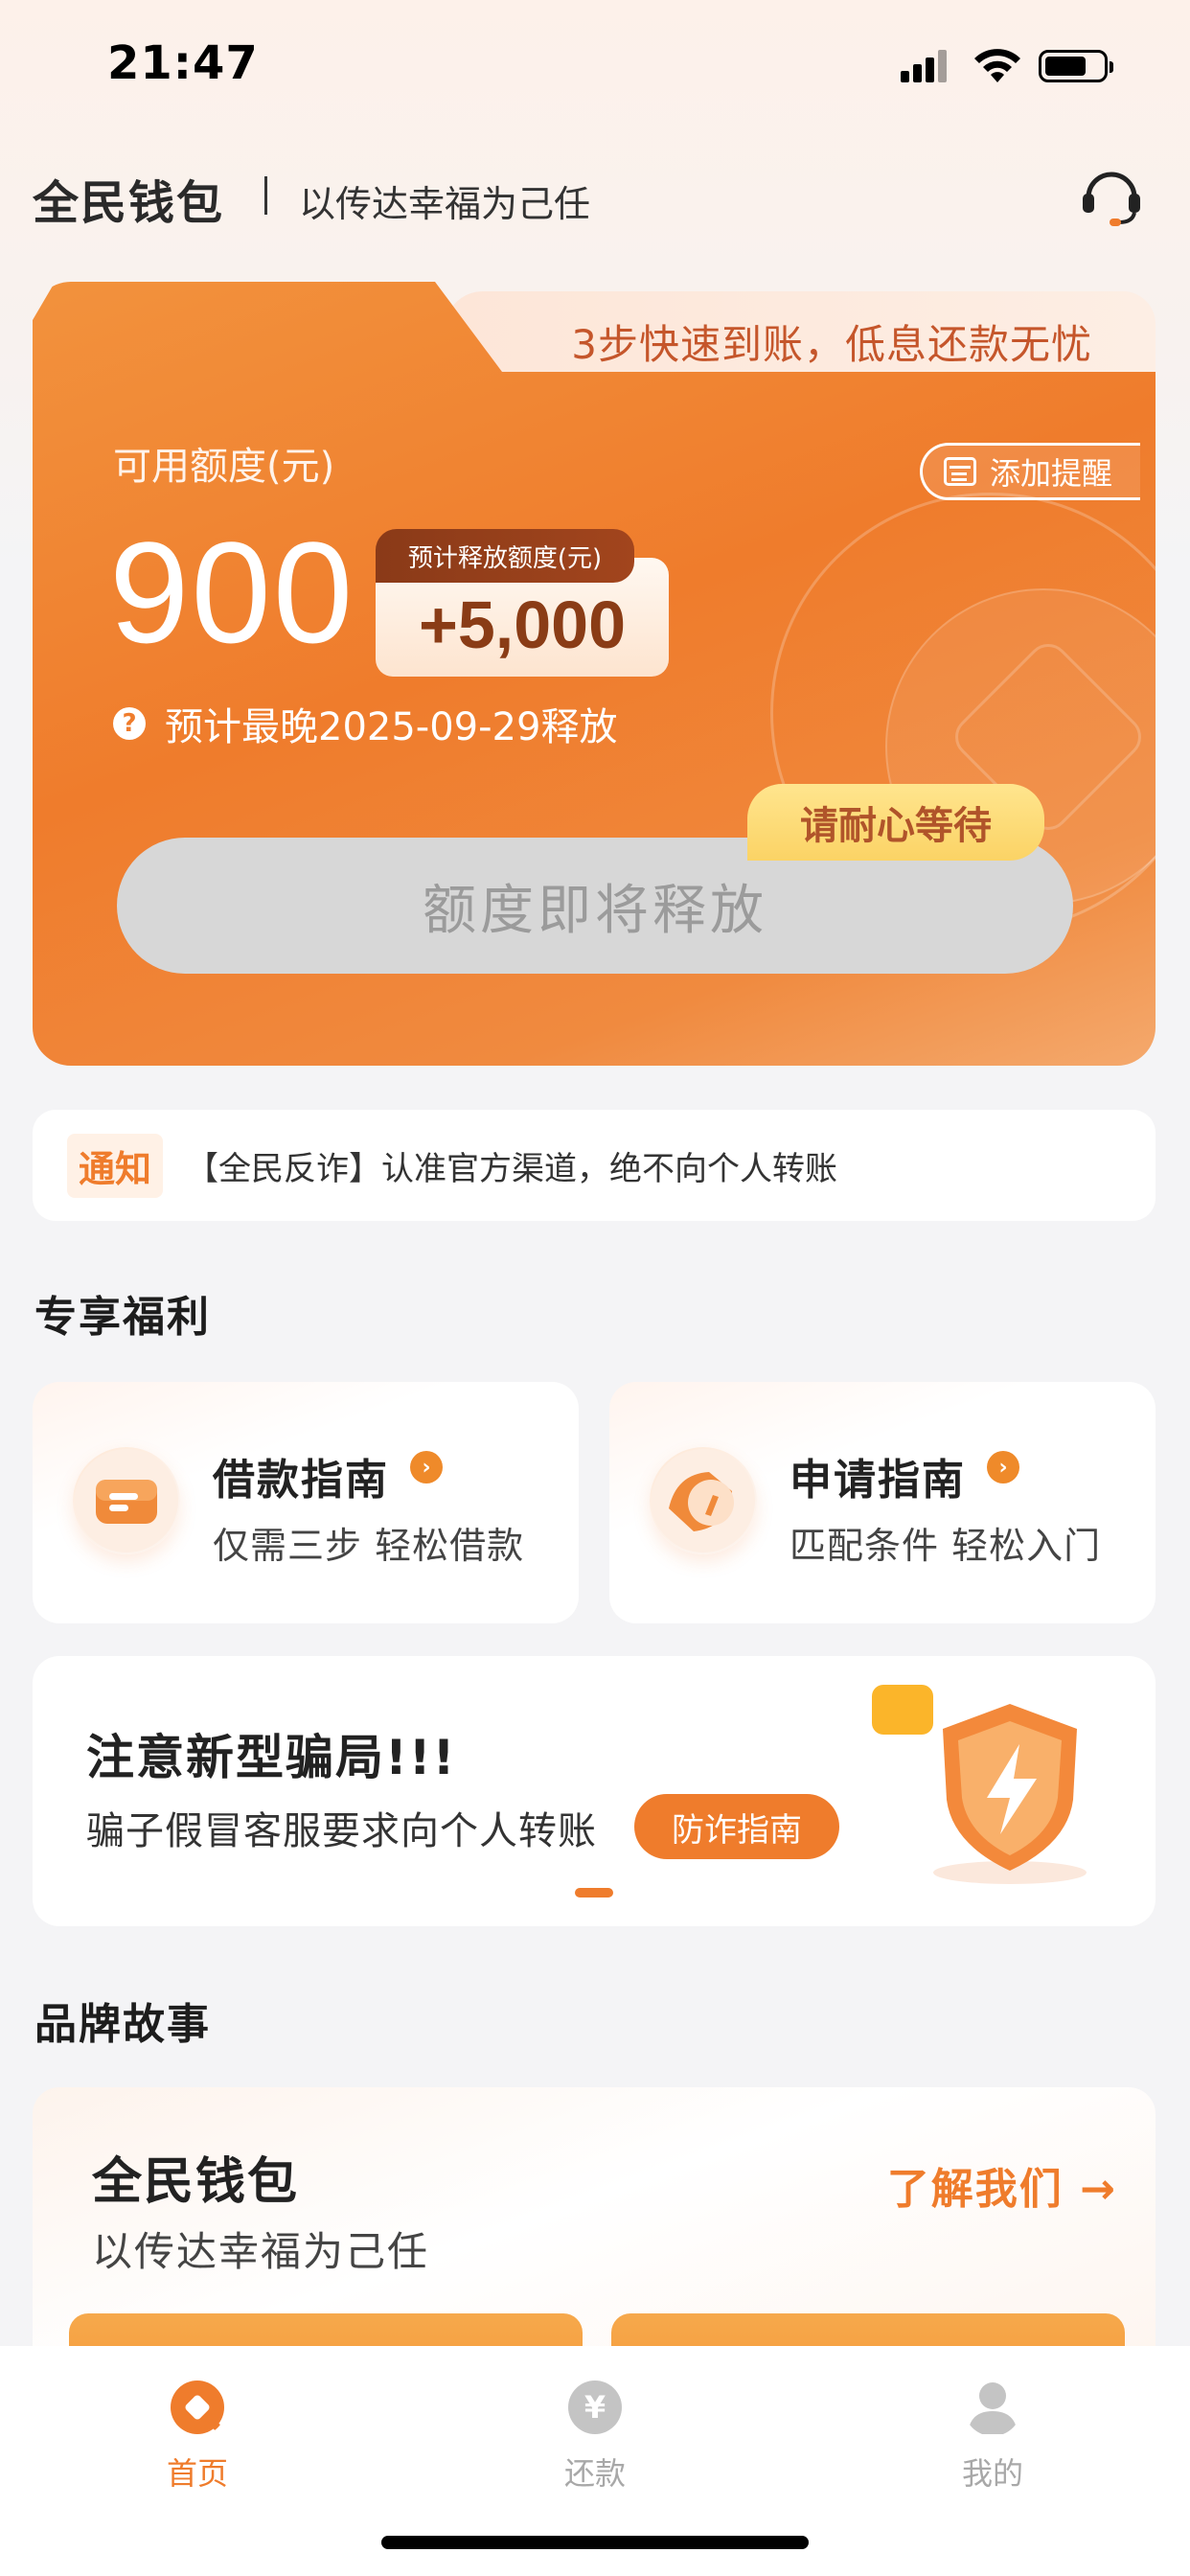  Describe the element at coordinates (265, 195) in the screenshot. I see `header-divider` at that location.